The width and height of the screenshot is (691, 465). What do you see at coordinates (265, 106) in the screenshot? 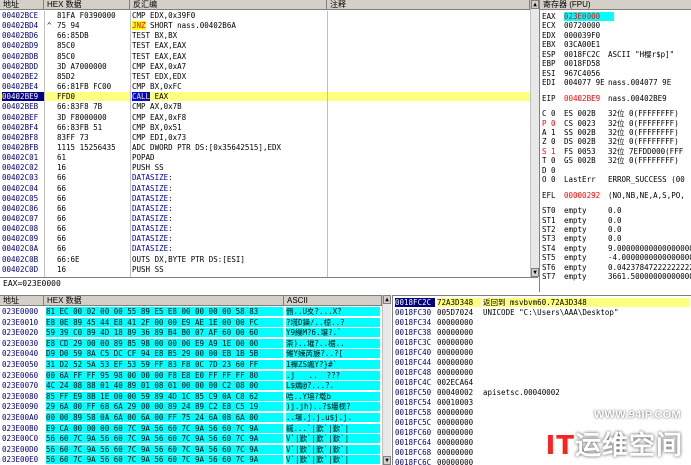
I see `disasm-row: 00402BEB 66:83F8 7B CMP AX,0x7B` at bounding box center [265, 106].